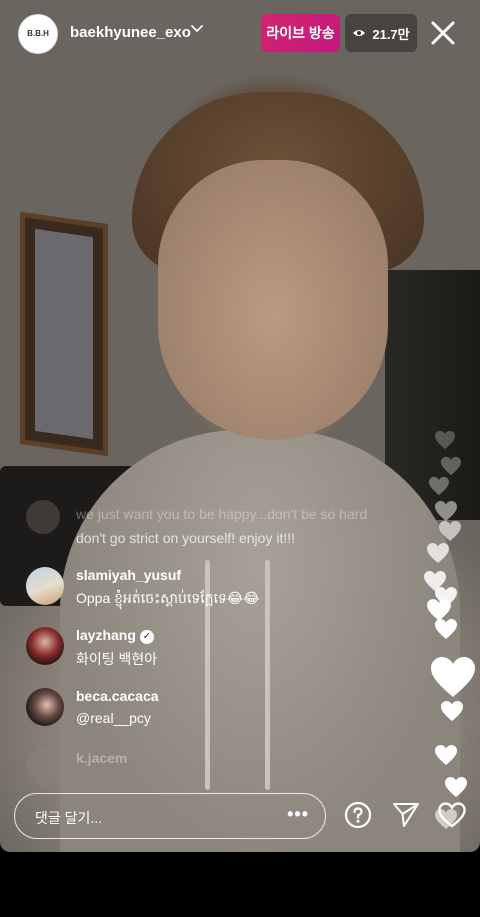  Describe the element at coordinates (117, 659) in the screenshot. I see `comment-text: 화이팅 백현아` at that location.